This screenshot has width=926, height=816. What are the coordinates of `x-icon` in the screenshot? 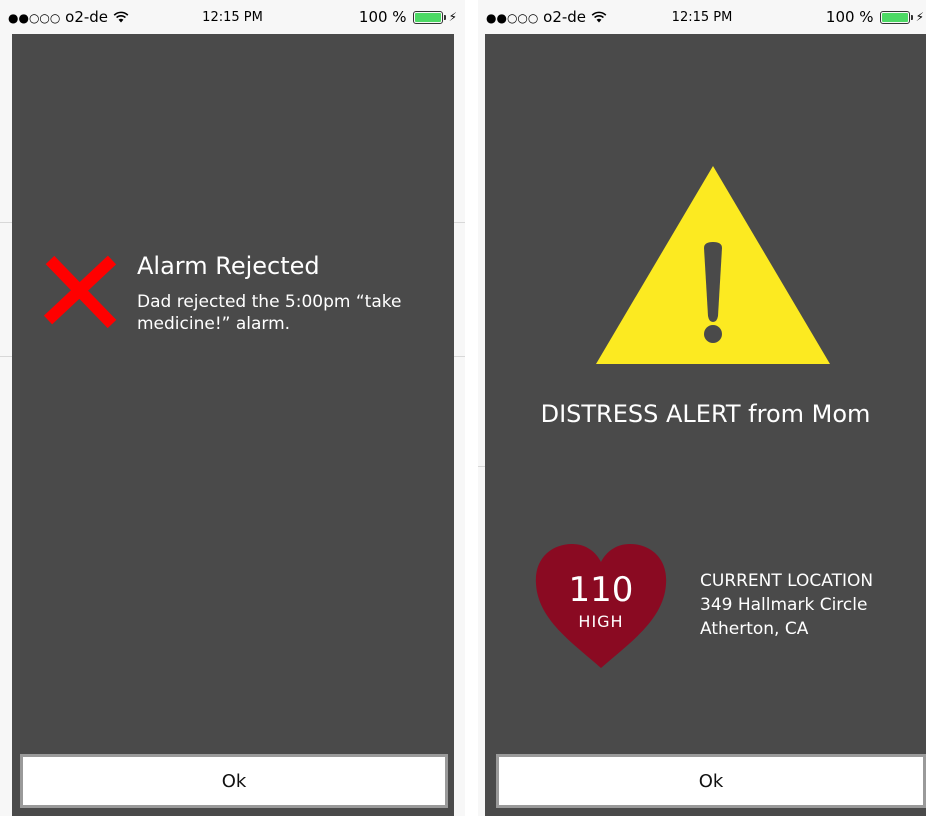 It's located at (80, 292).